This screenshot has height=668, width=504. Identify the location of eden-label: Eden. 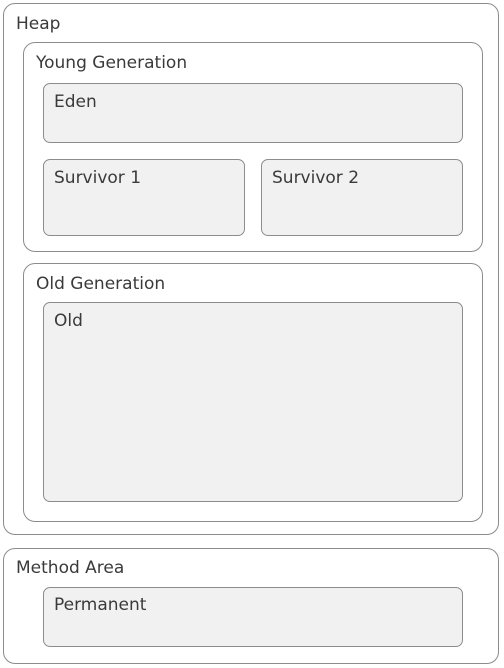
(75, 102).